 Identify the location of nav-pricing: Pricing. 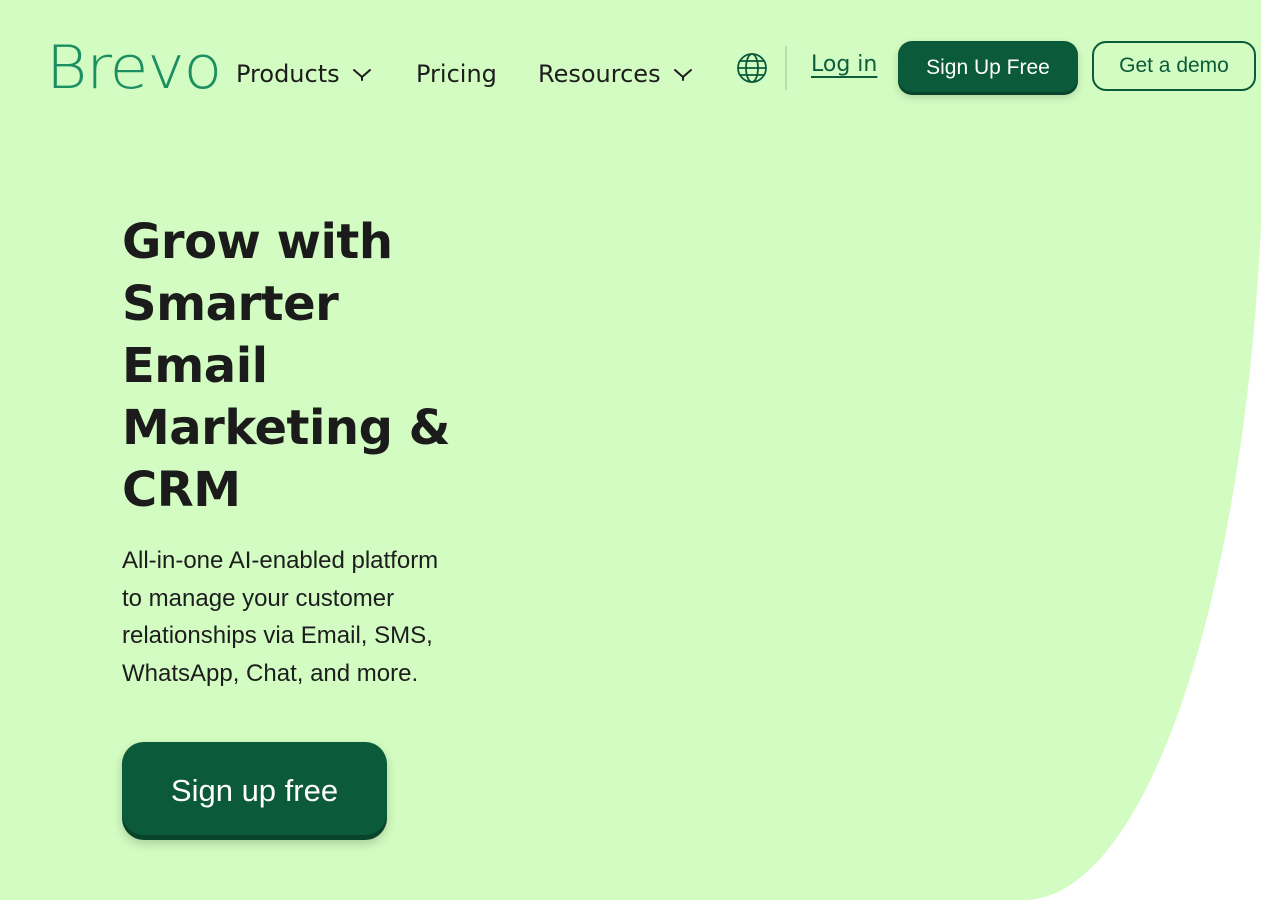
(456, 74).